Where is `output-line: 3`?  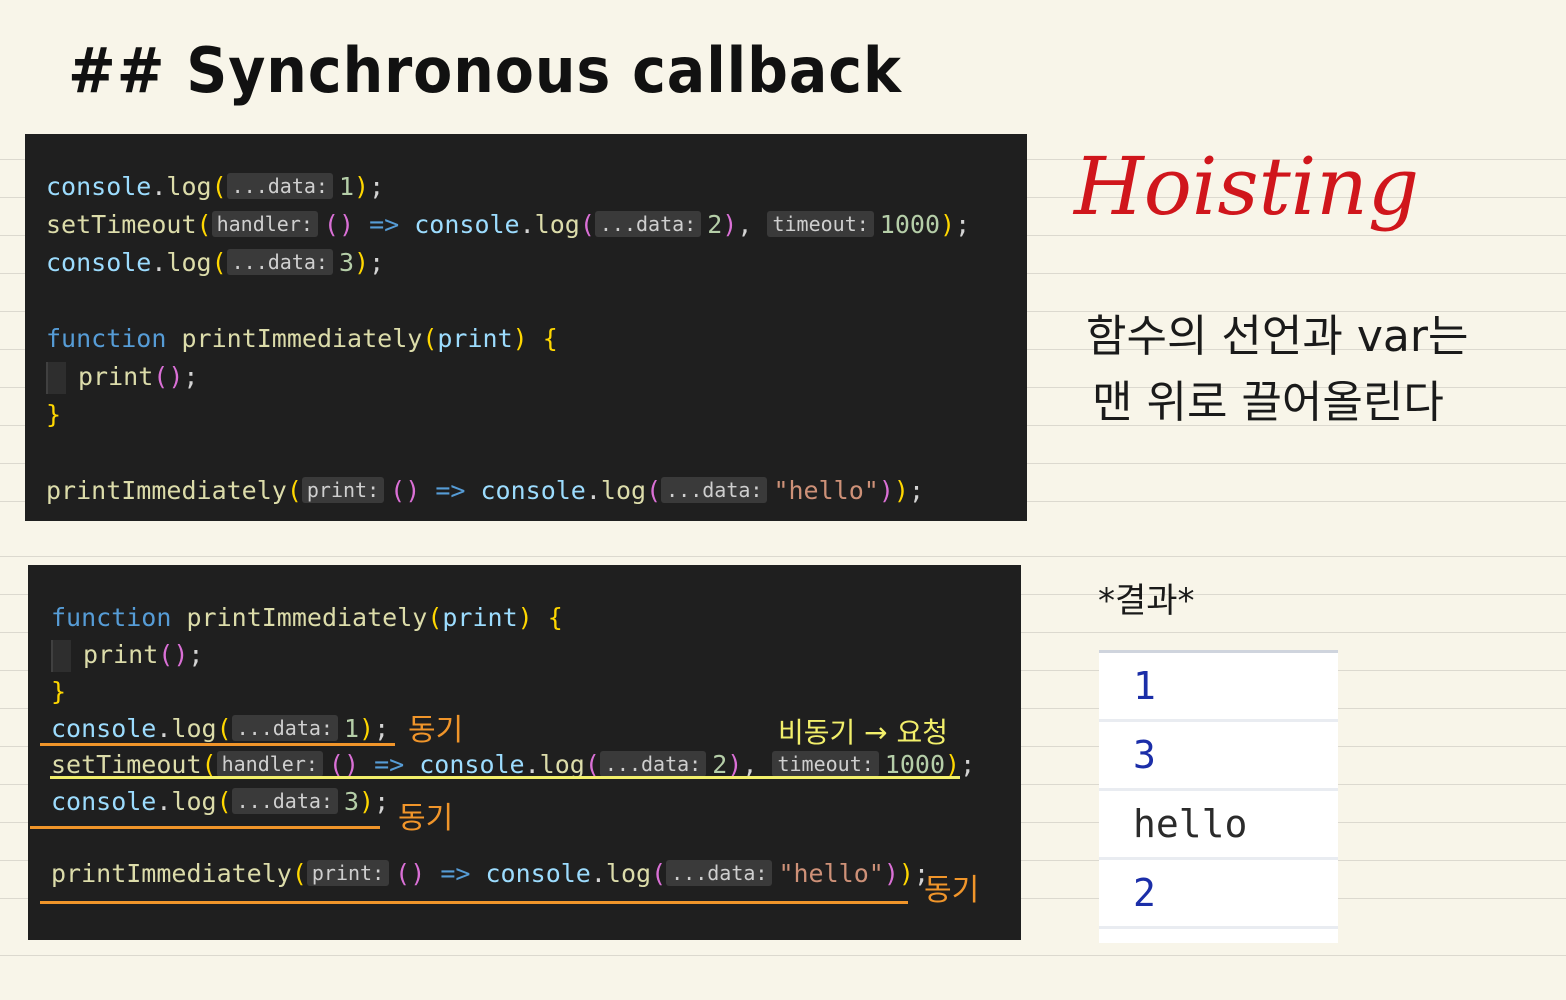 output-line: 3 is located at coordinates (1218, 756).